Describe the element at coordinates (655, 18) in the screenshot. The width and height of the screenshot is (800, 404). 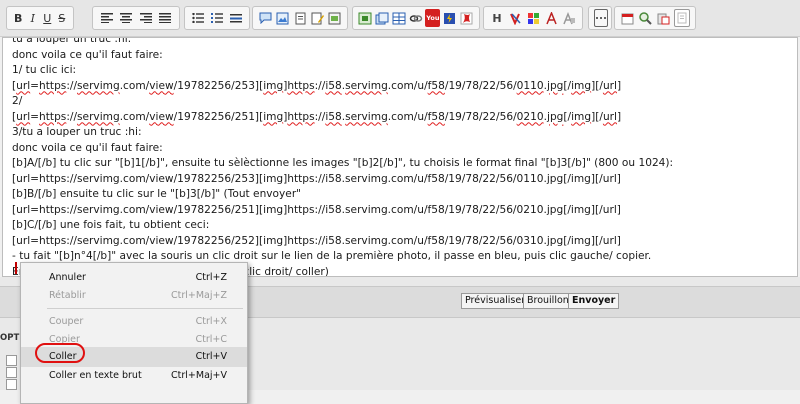
I see `tools-group` at that location.